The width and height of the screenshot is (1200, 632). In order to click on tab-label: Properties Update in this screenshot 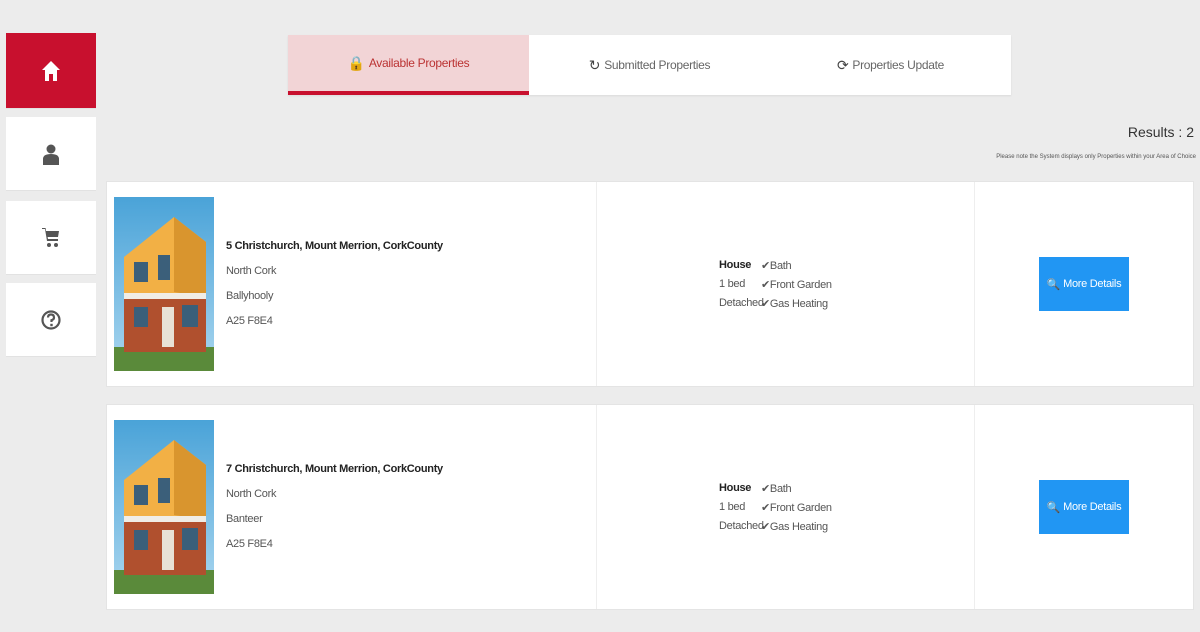, I will do `click(898, 65)`.